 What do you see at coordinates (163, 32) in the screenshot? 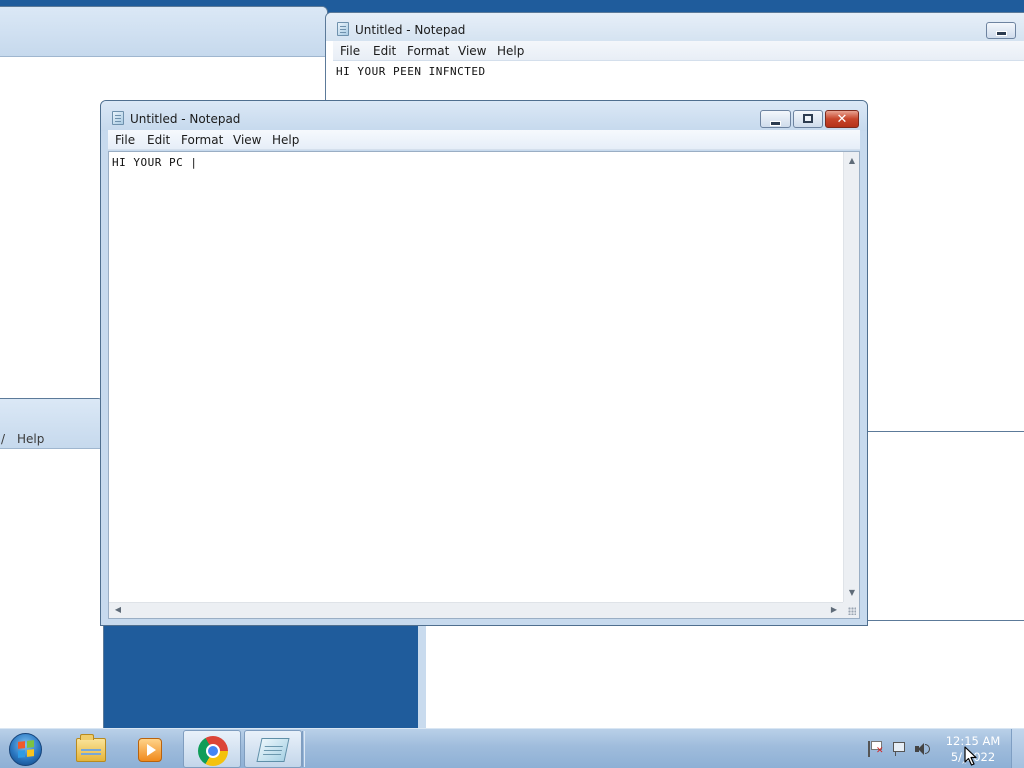
I see `background-window-titlebar` at bounding box center [163, 32].